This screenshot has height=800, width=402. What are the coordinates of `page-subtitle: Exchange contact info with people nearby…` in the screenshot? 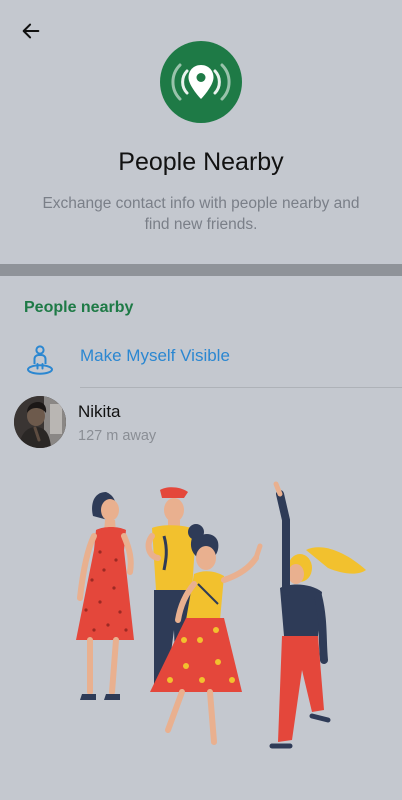 It's located at (201, 214).